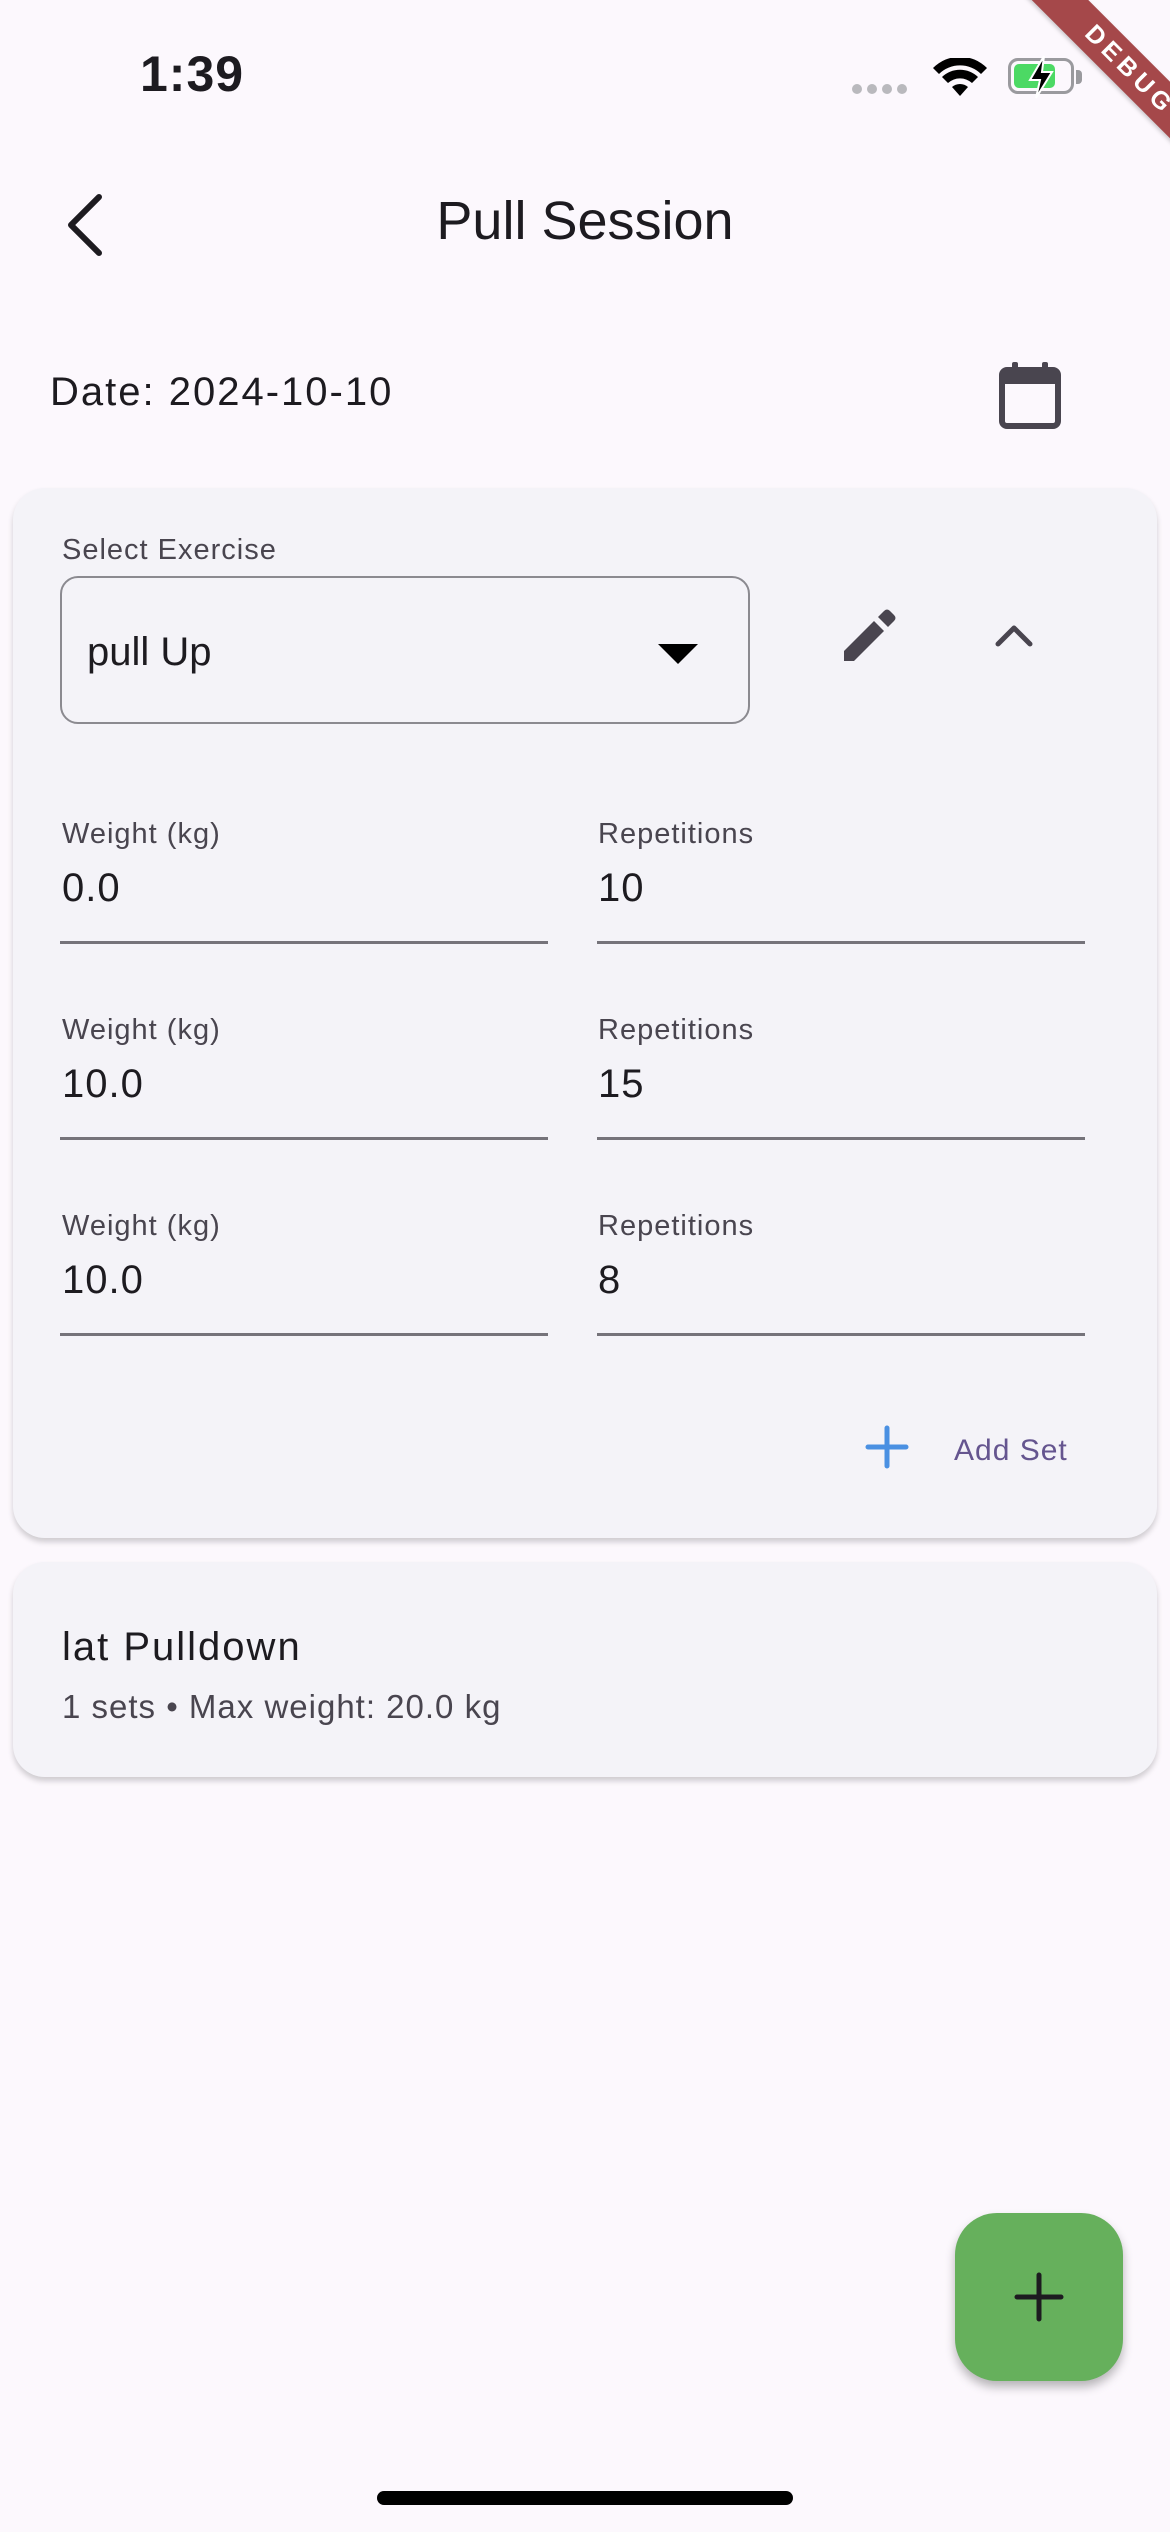  What do you see at coordinates (222, 392) in the screenshot?
I see `date-label: Date: 2024-10-10` at bounding box center [222, 392].